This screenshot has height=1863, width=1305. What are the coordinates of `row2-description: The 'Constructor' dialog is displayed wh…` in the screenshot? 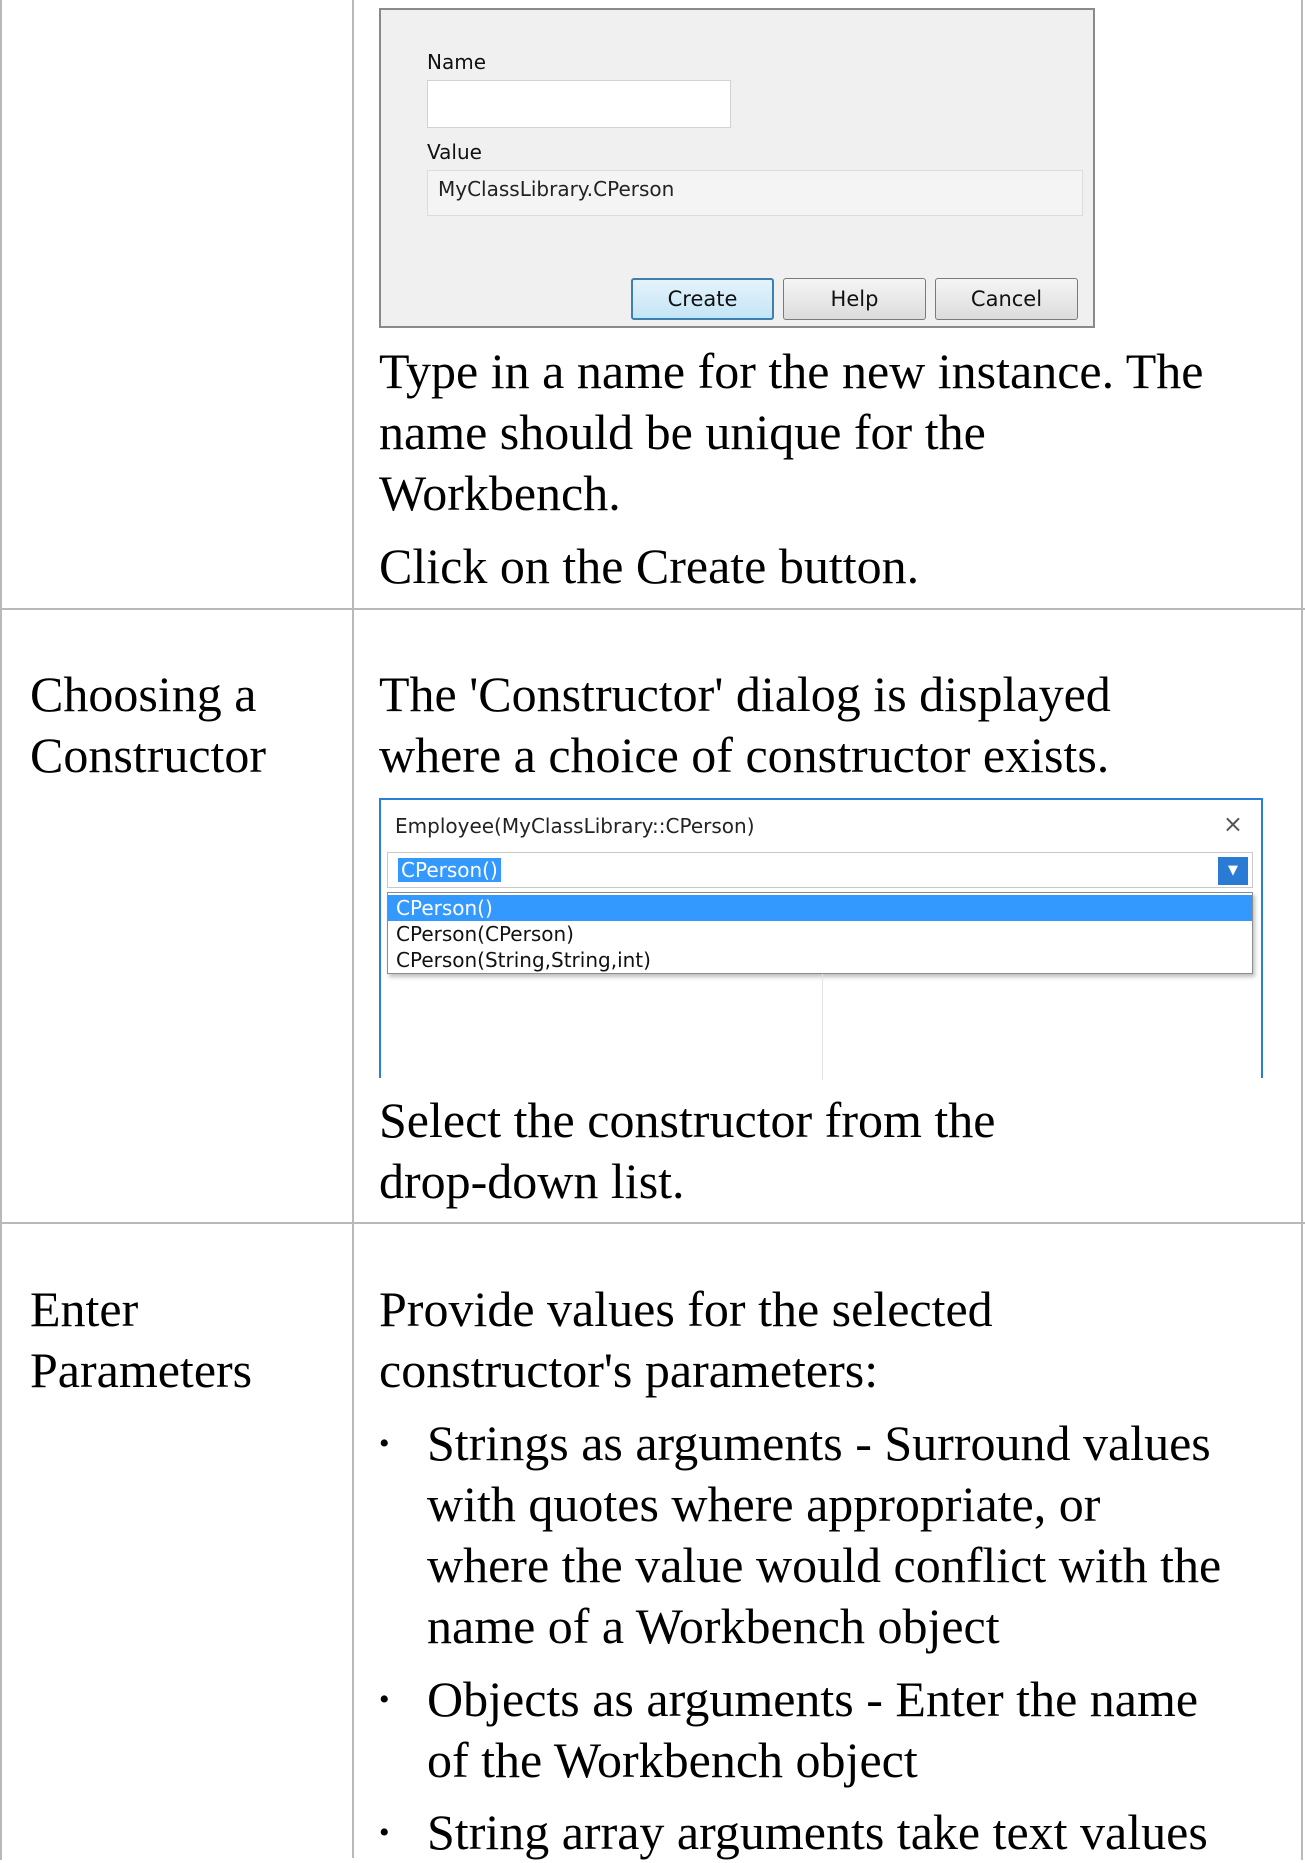 It's located at (829, 725).